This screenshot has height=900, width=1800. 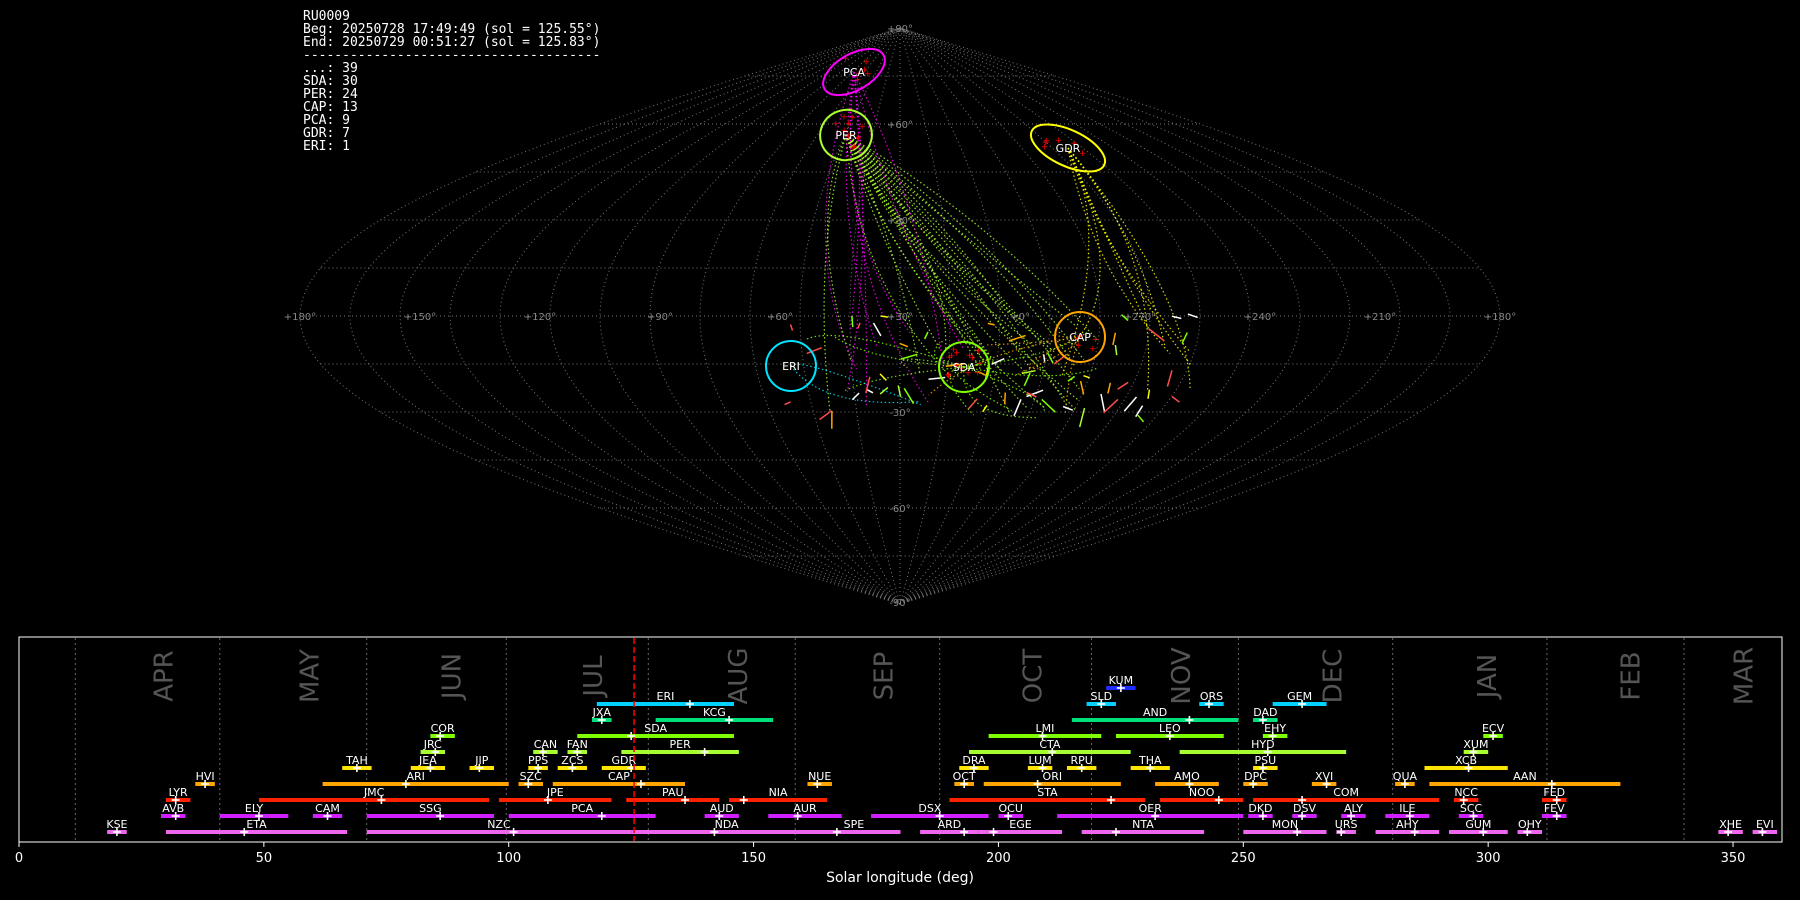 What do you see at coordinates (1407, 824) in the screenshot?
I see `shower-code: AHY` at bounding box center [1407, 824].